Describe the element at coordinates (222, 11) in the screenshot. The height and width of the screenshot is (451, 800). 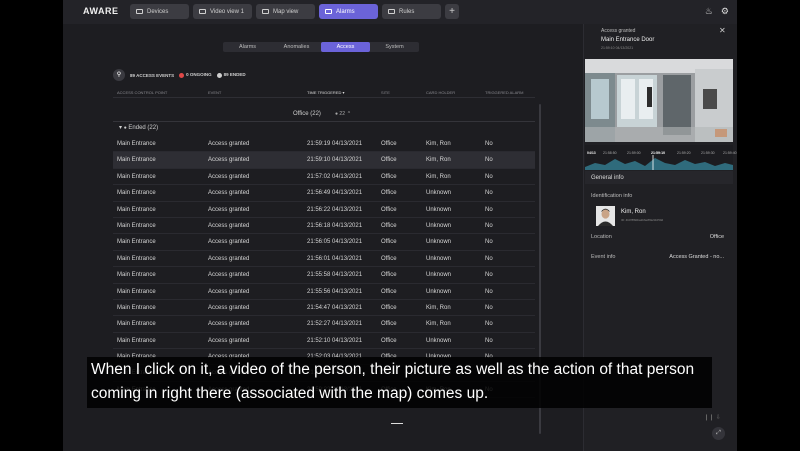
I see `tab-video-view: Video view 1` at that location.